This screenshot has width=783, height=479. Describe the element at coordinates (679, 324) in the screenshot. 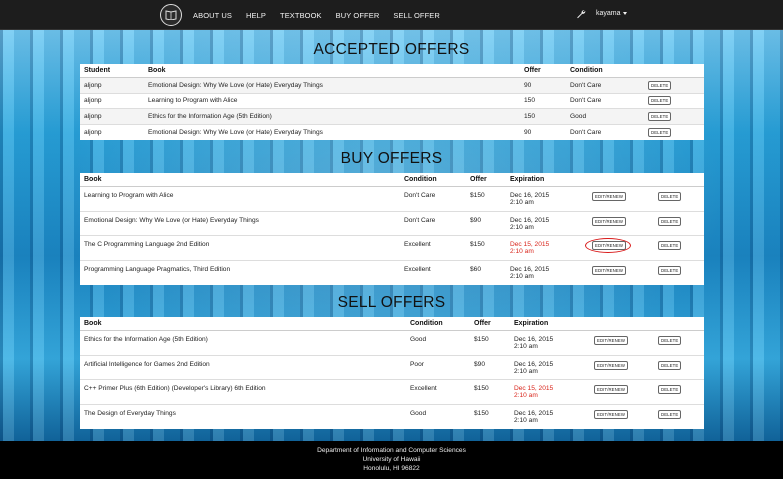

I see `col-delete` at that location.